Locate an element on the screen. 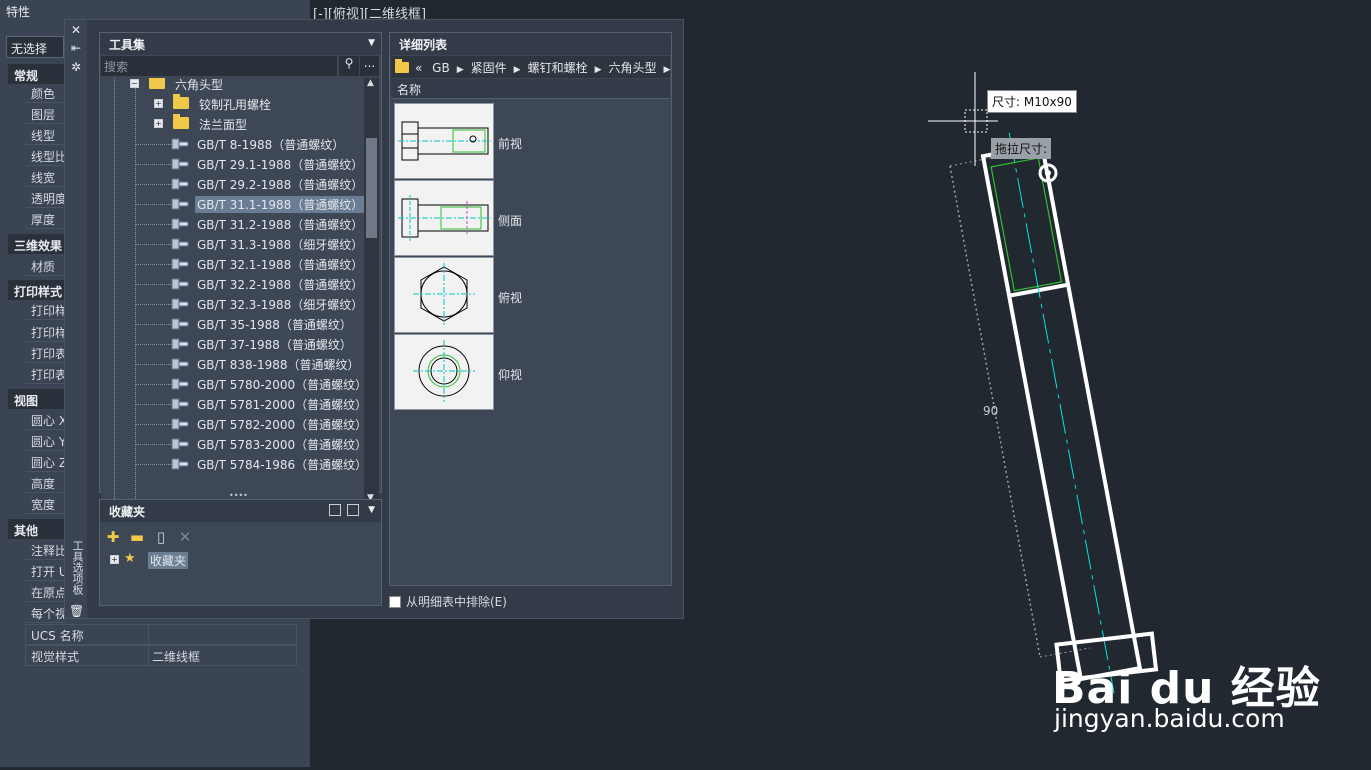 The image size is (1371, 770). prop-lineweight: 线宽 is located at coordinates (45, 176).